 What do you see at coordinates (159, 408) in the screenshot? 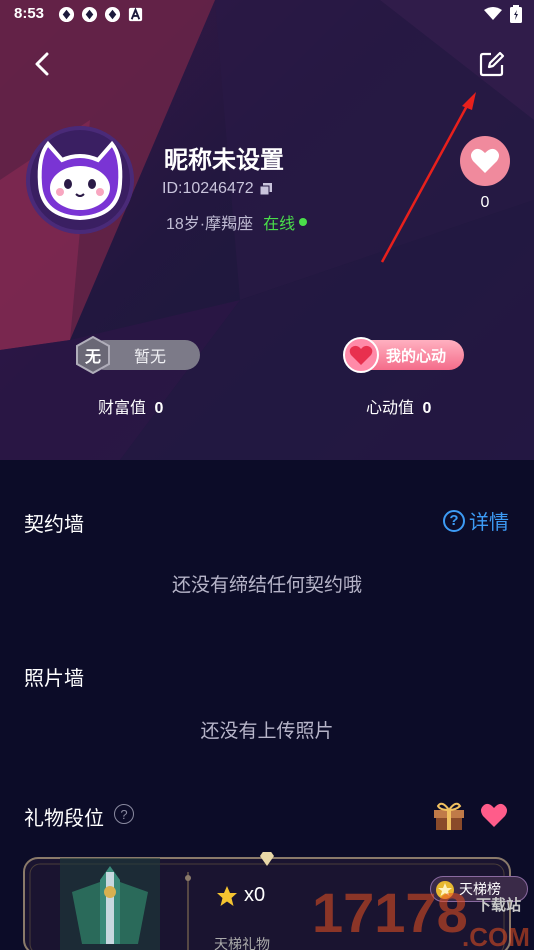
I see `wealth-value: 0` at bounding box center [159, 408].